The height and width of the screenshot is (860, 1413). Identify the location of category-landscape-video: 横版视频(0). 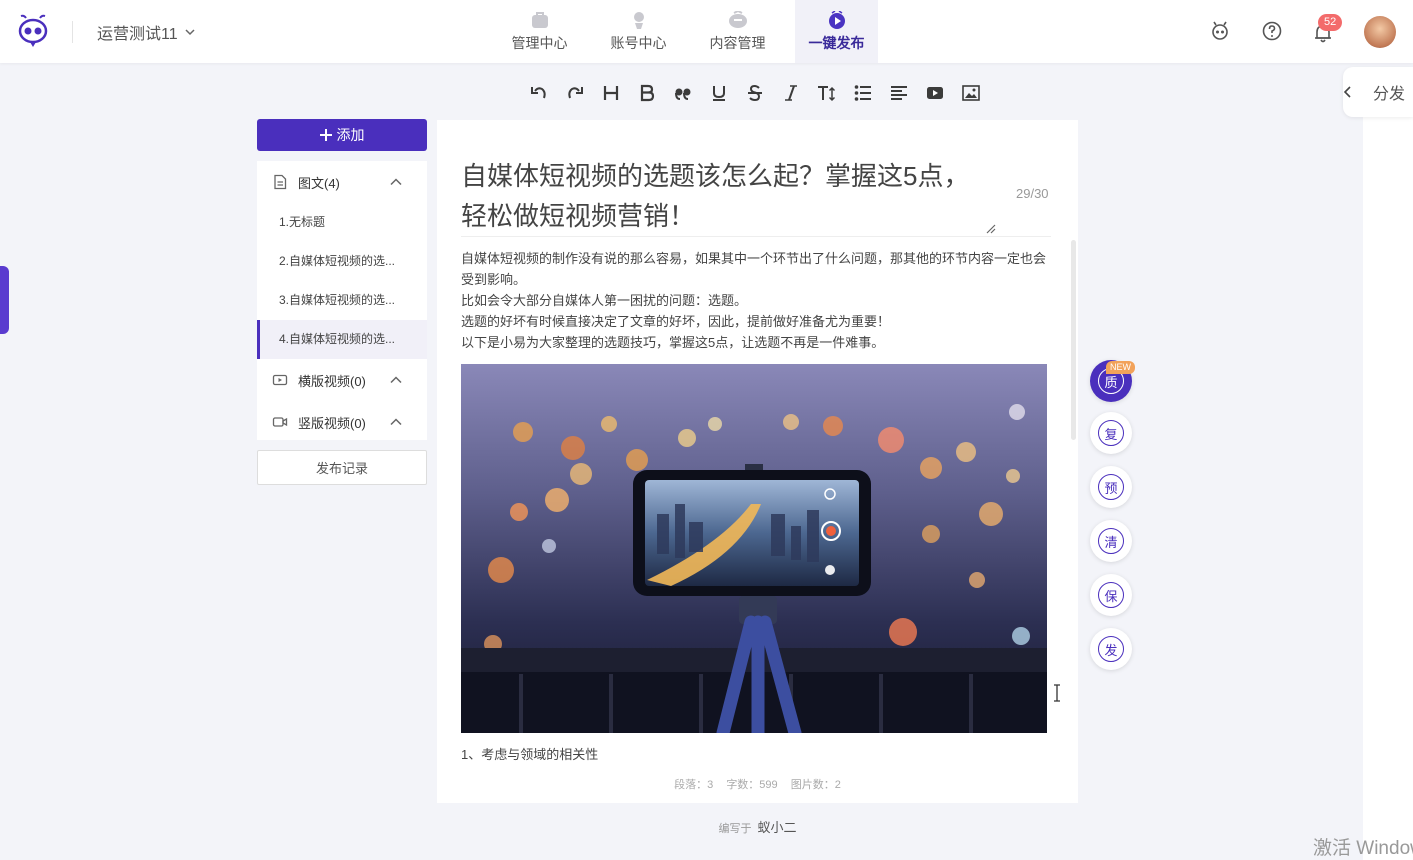
(342, 380).